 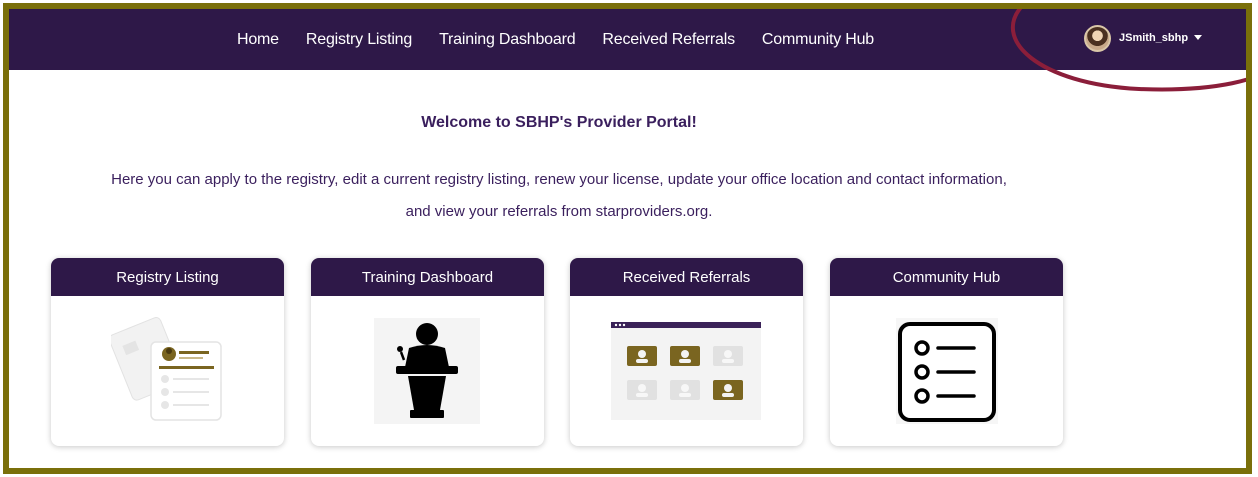 I want to click on user-menu: JSmith_sbhp, so click(x=1143, y=38).